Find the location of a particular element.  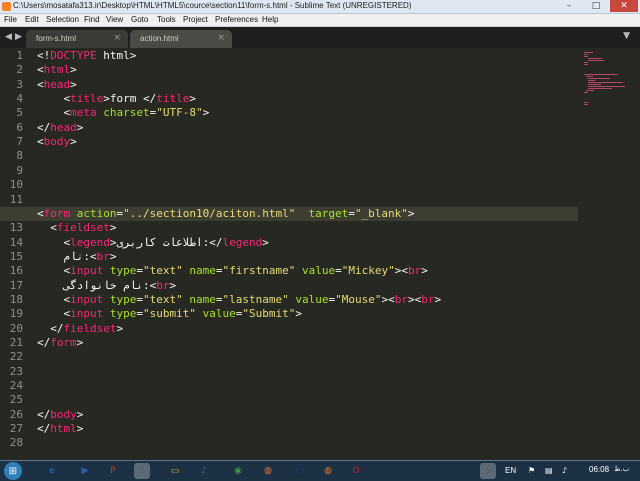

menu-edit: Edit is located at coordinates (32, 20).